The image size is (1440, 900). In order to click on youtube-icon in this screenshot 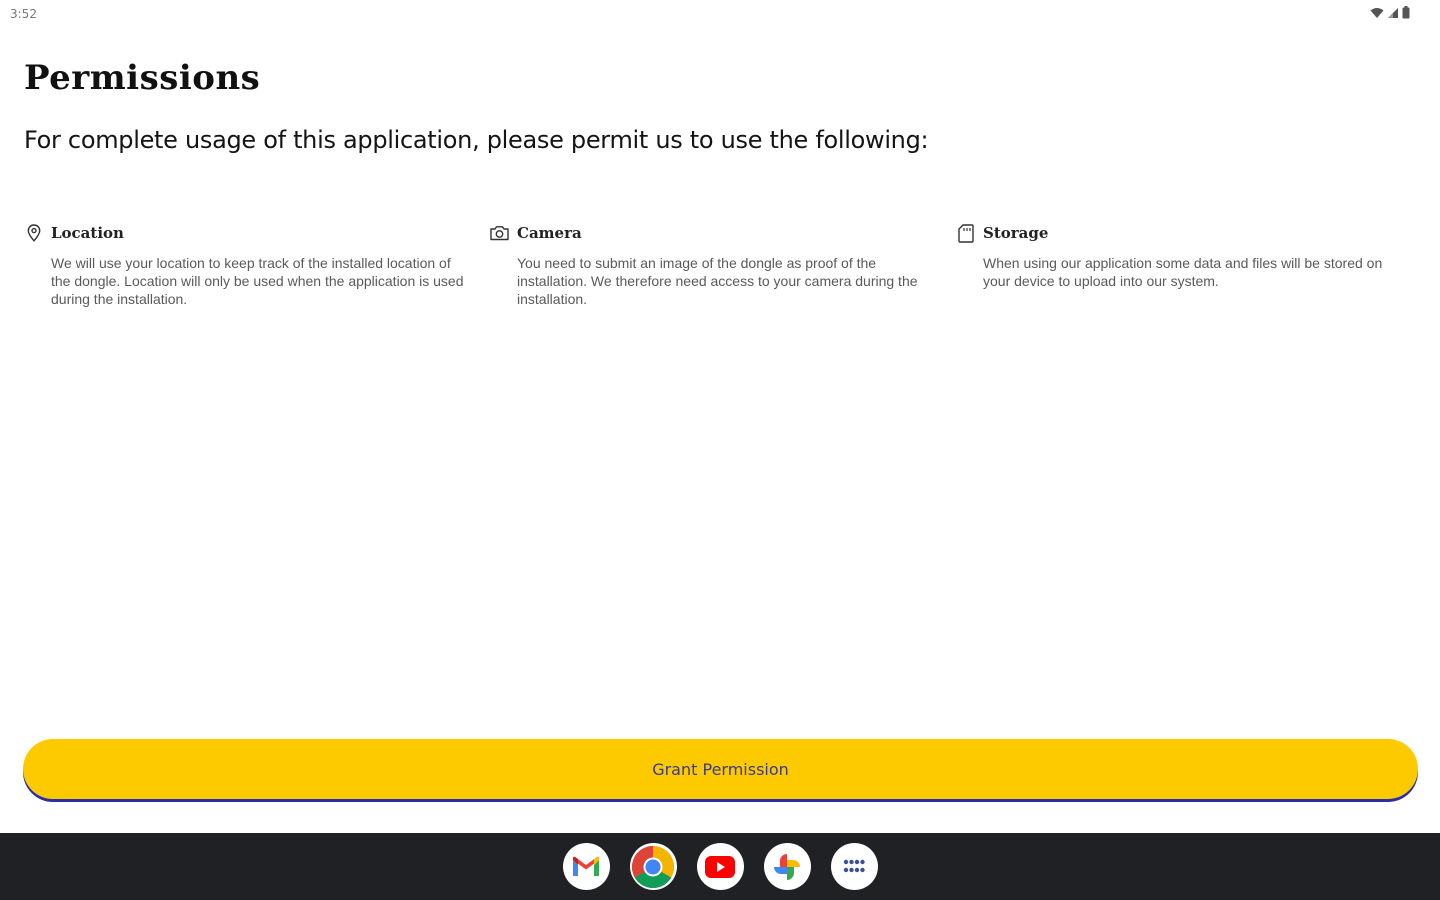, I will do `click(720, 866)`.